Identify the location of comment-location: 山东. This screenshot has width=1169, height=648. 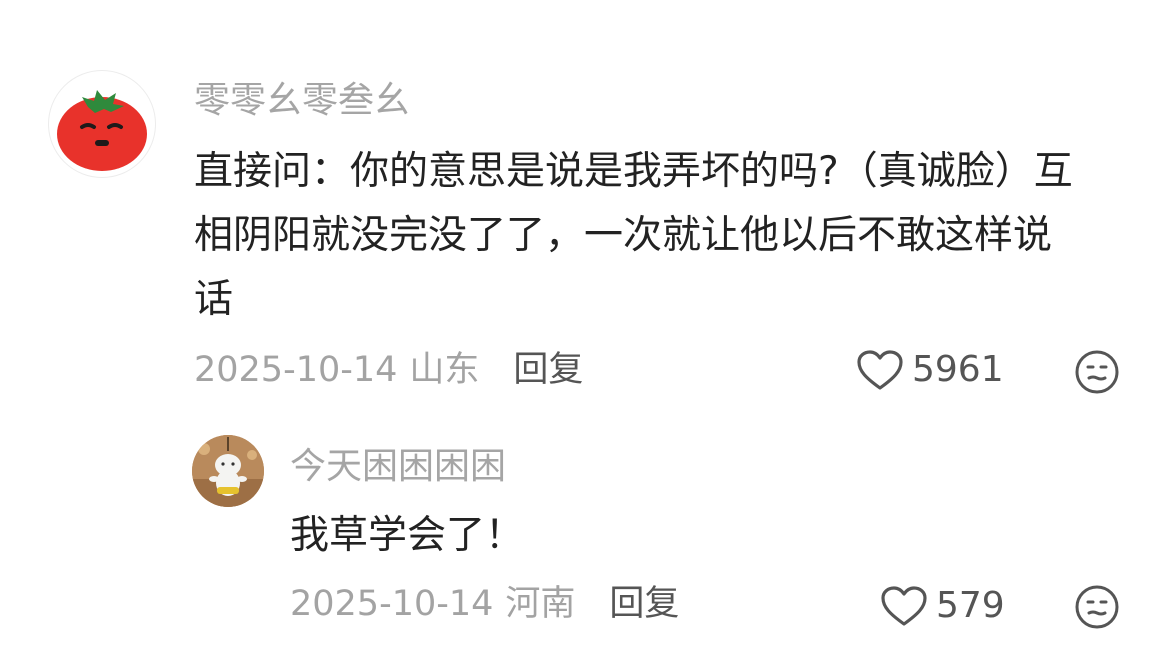
(444, 370).